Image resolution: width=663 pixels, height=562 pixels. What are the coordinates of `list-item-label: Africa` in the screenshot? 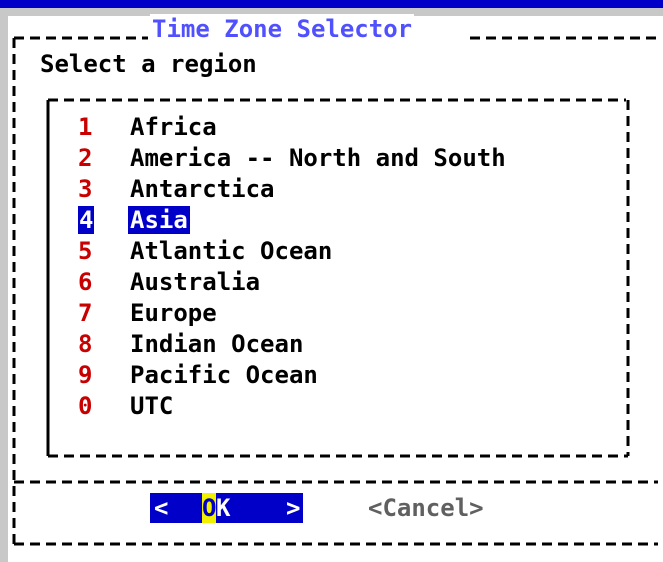 It's located at (173, 127).